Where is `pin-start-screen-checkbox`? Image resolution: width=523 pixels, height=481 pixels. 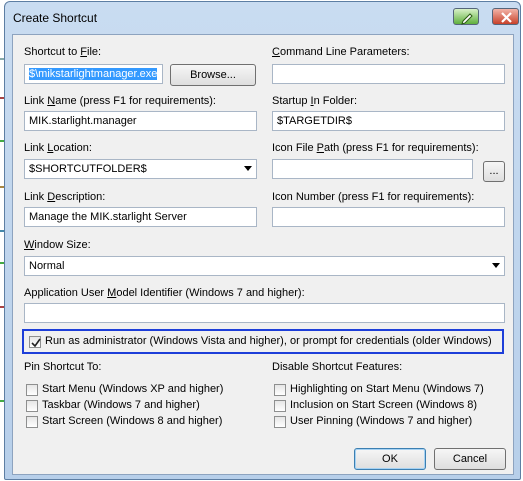 pin-start-screen-checkbox is located at coordinates (32, 422).